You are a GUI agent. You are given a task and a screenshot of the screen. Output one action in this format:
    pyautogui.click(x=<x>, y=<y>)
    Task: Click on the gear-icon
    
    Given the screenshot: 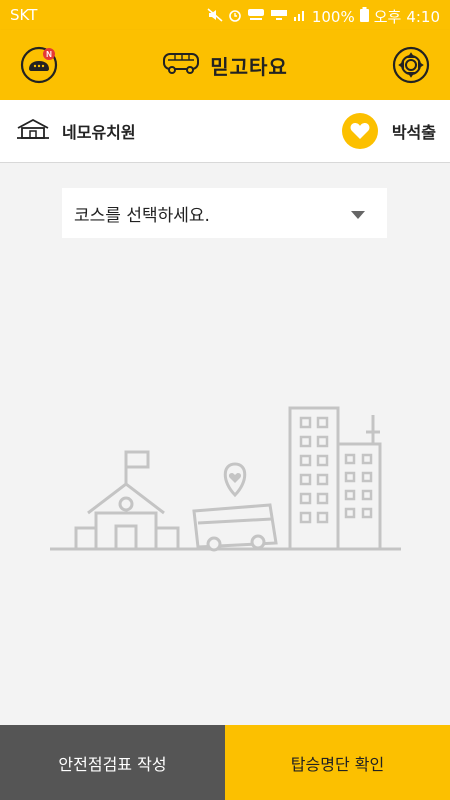 What is the action you would take?
    pyautogui.click(x=411, y=65)
    